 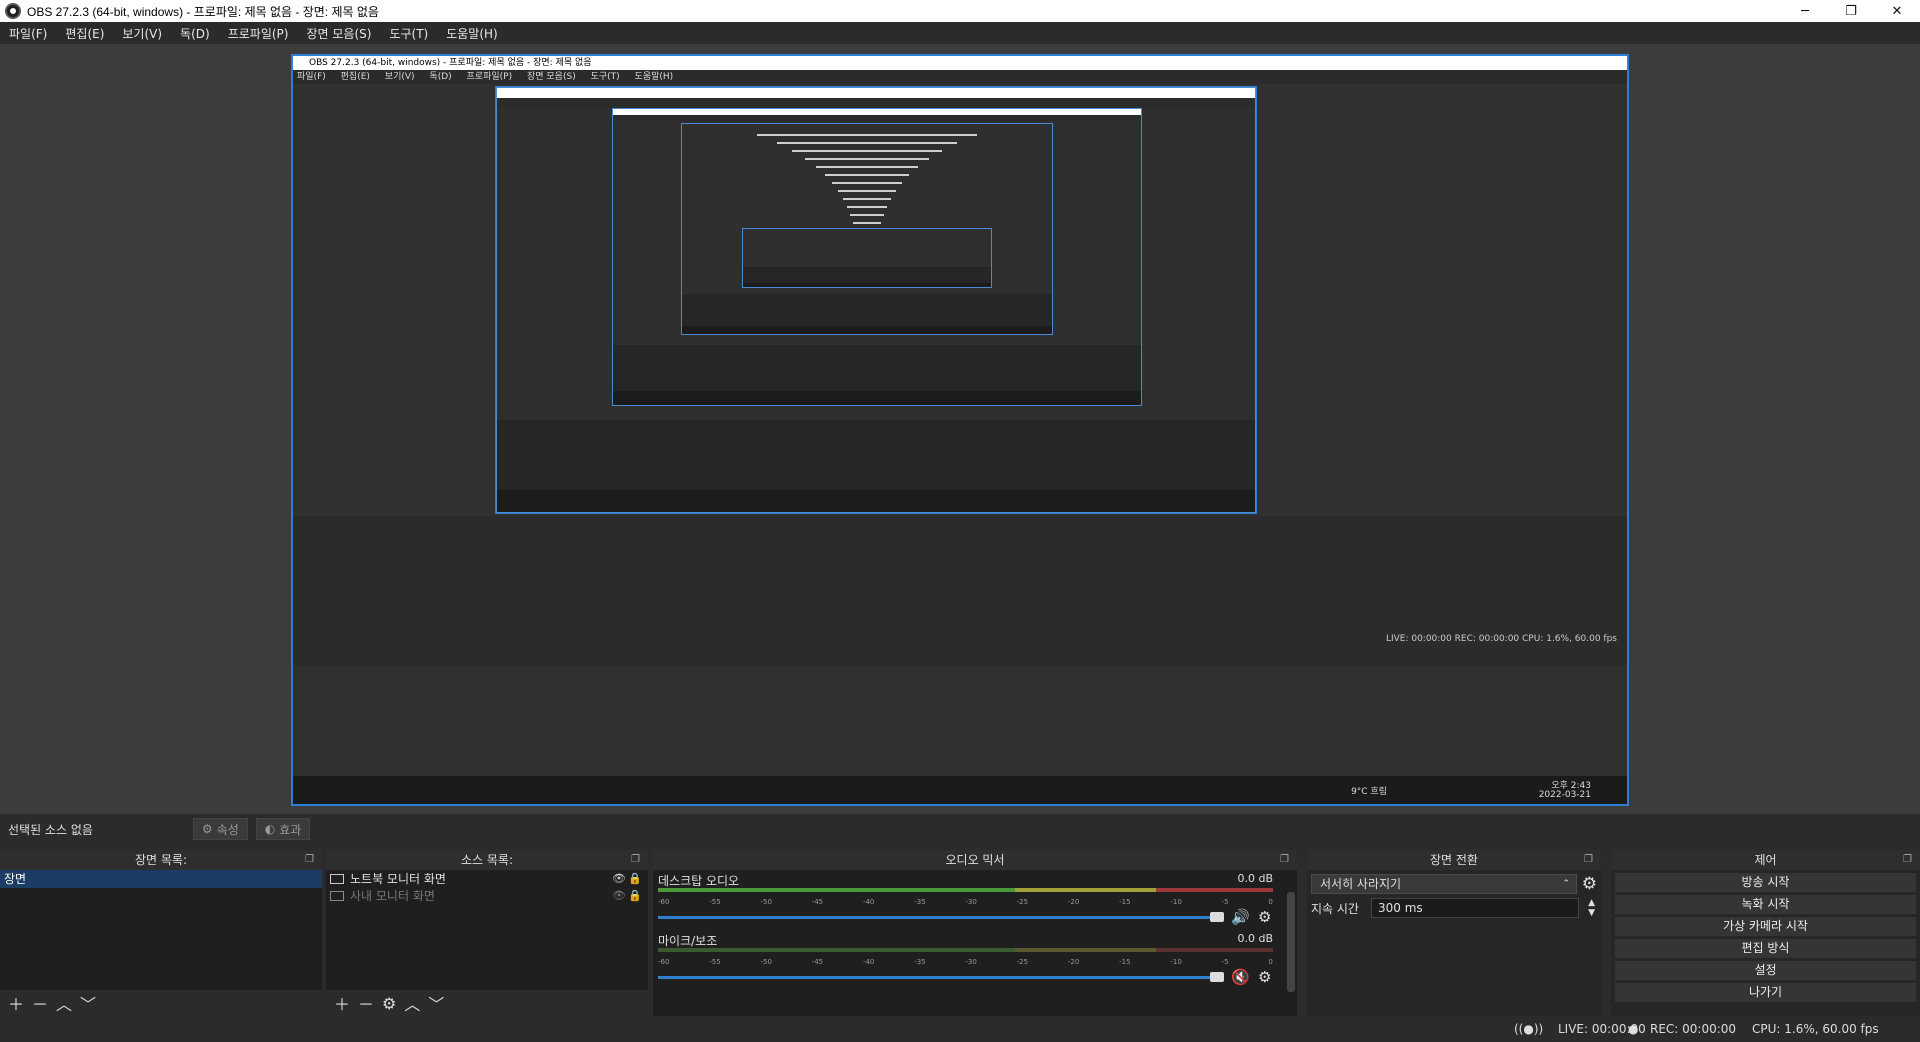 I want to click on start-virtual-camera-button: 가상 카메라 시작, so click(x=1765, y=926).